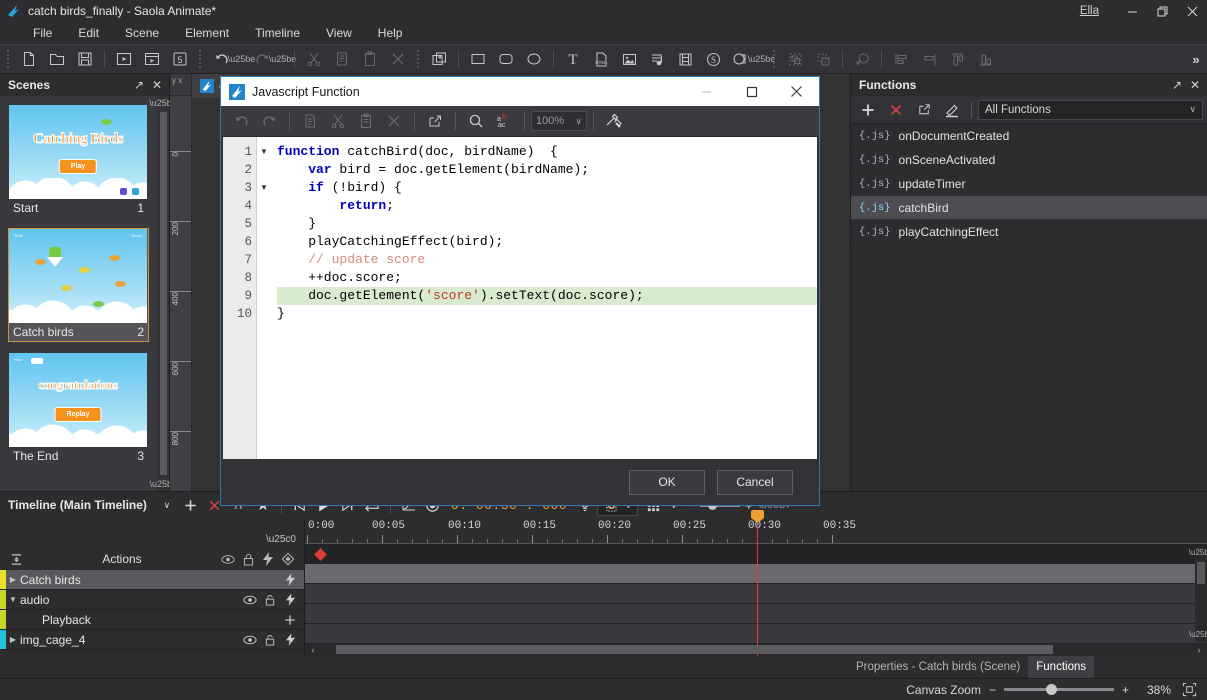 The height and width of the screenshot is (700, 1207). I want to click on tab-properties: Properties - Catch birds (Scene), so click(938, 667).